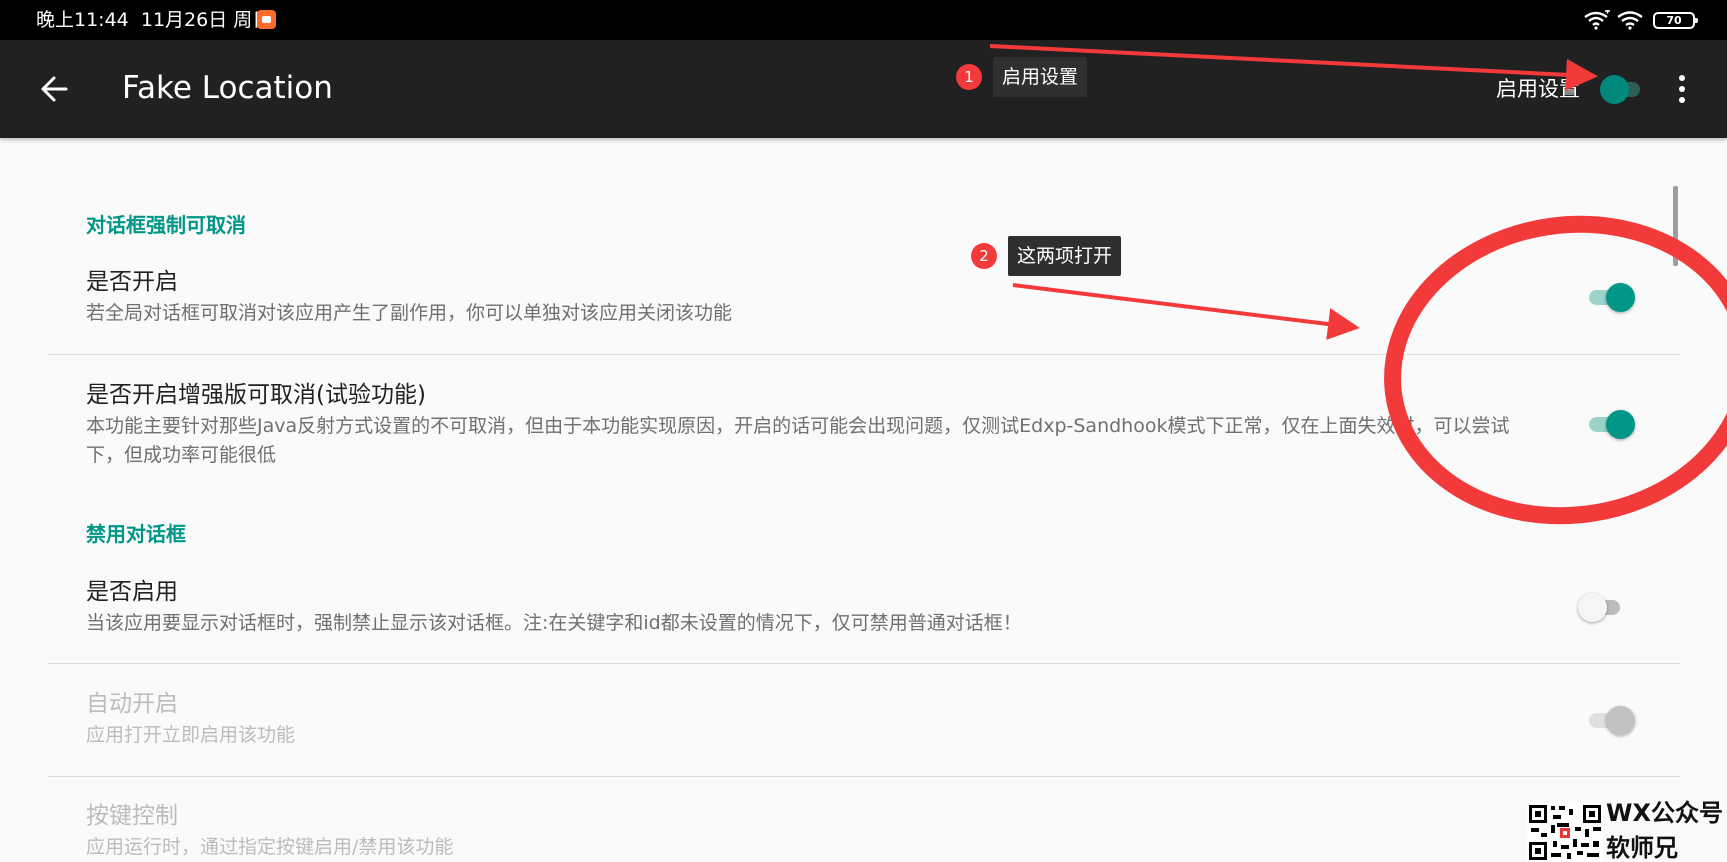 The height and width of the screenshot is (862, 1727). I want to click on pref-title-disable-enable: 是否启用, so click(132, 592).